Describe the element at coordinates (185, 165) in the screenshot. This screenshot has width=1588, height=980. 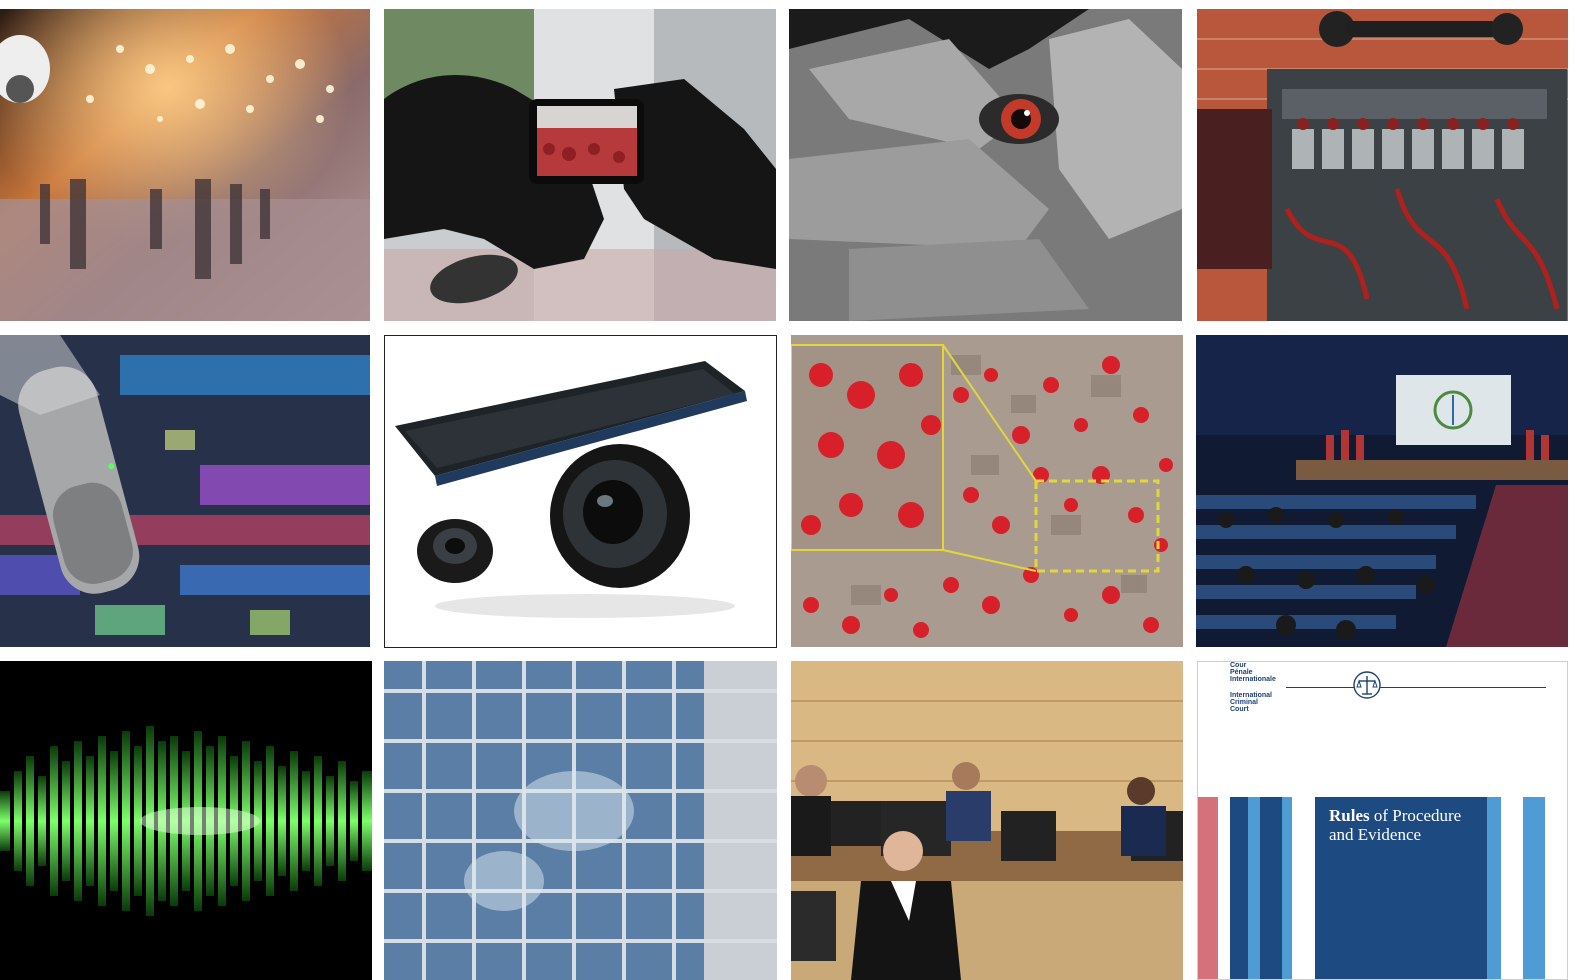
I see `surveillance-street-photo` at that location.